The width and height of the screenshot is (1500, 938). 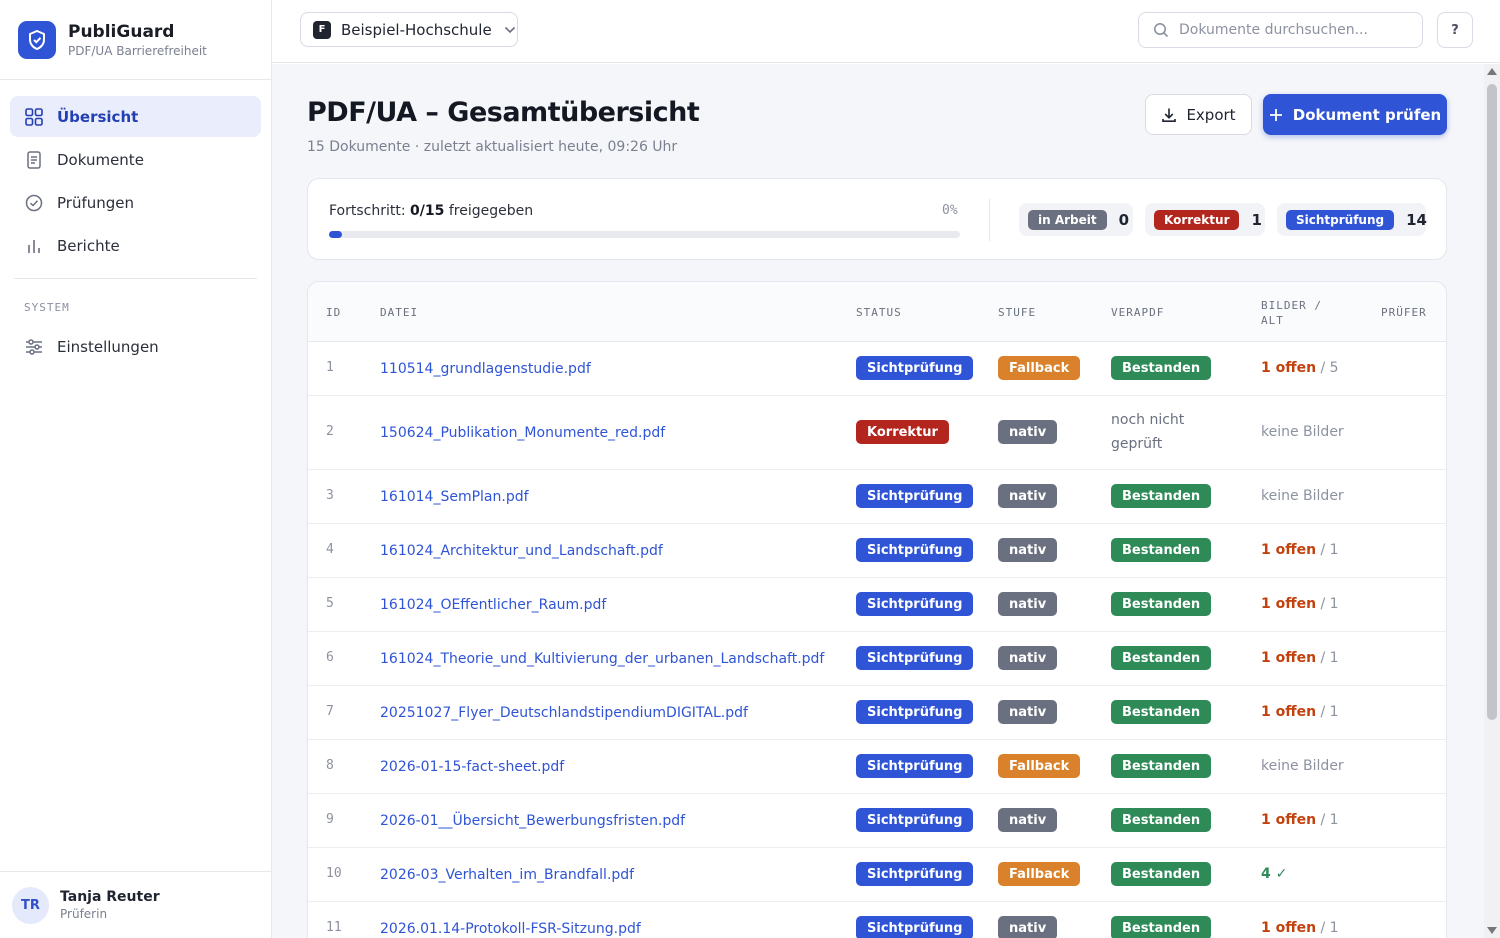 I want to click on file-link: 161014_SemPlan.pdf, so click(x=454, y=497).